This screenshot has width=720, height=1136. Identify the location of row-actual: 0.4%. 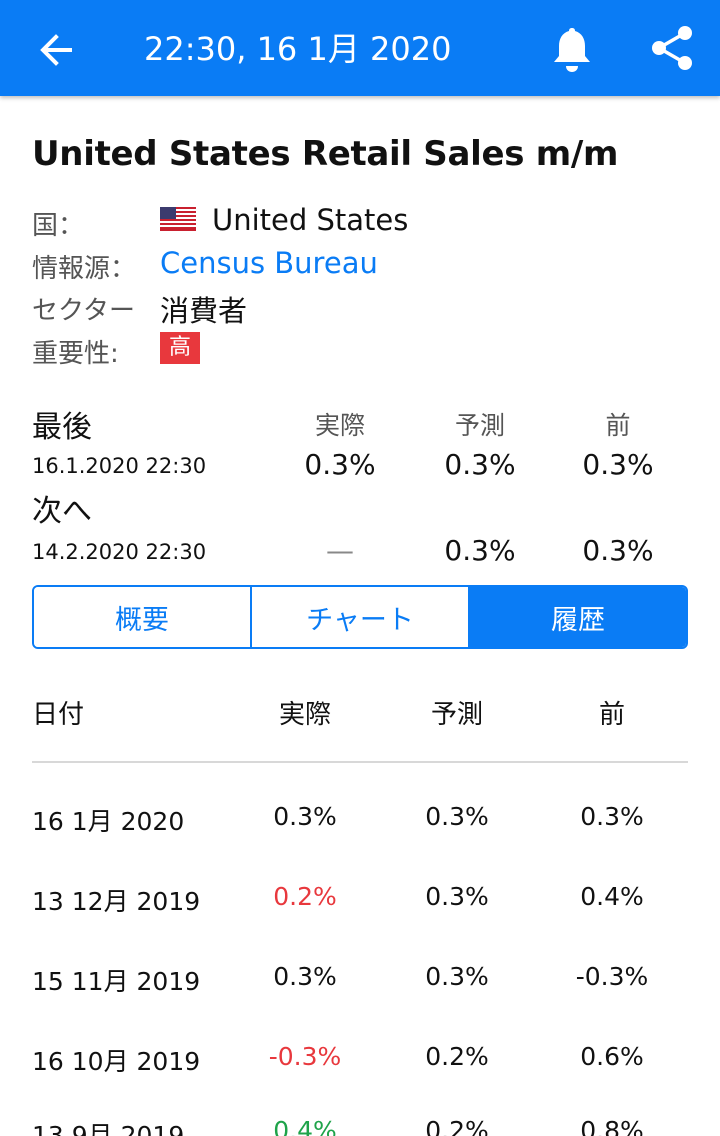
(305, 1126).